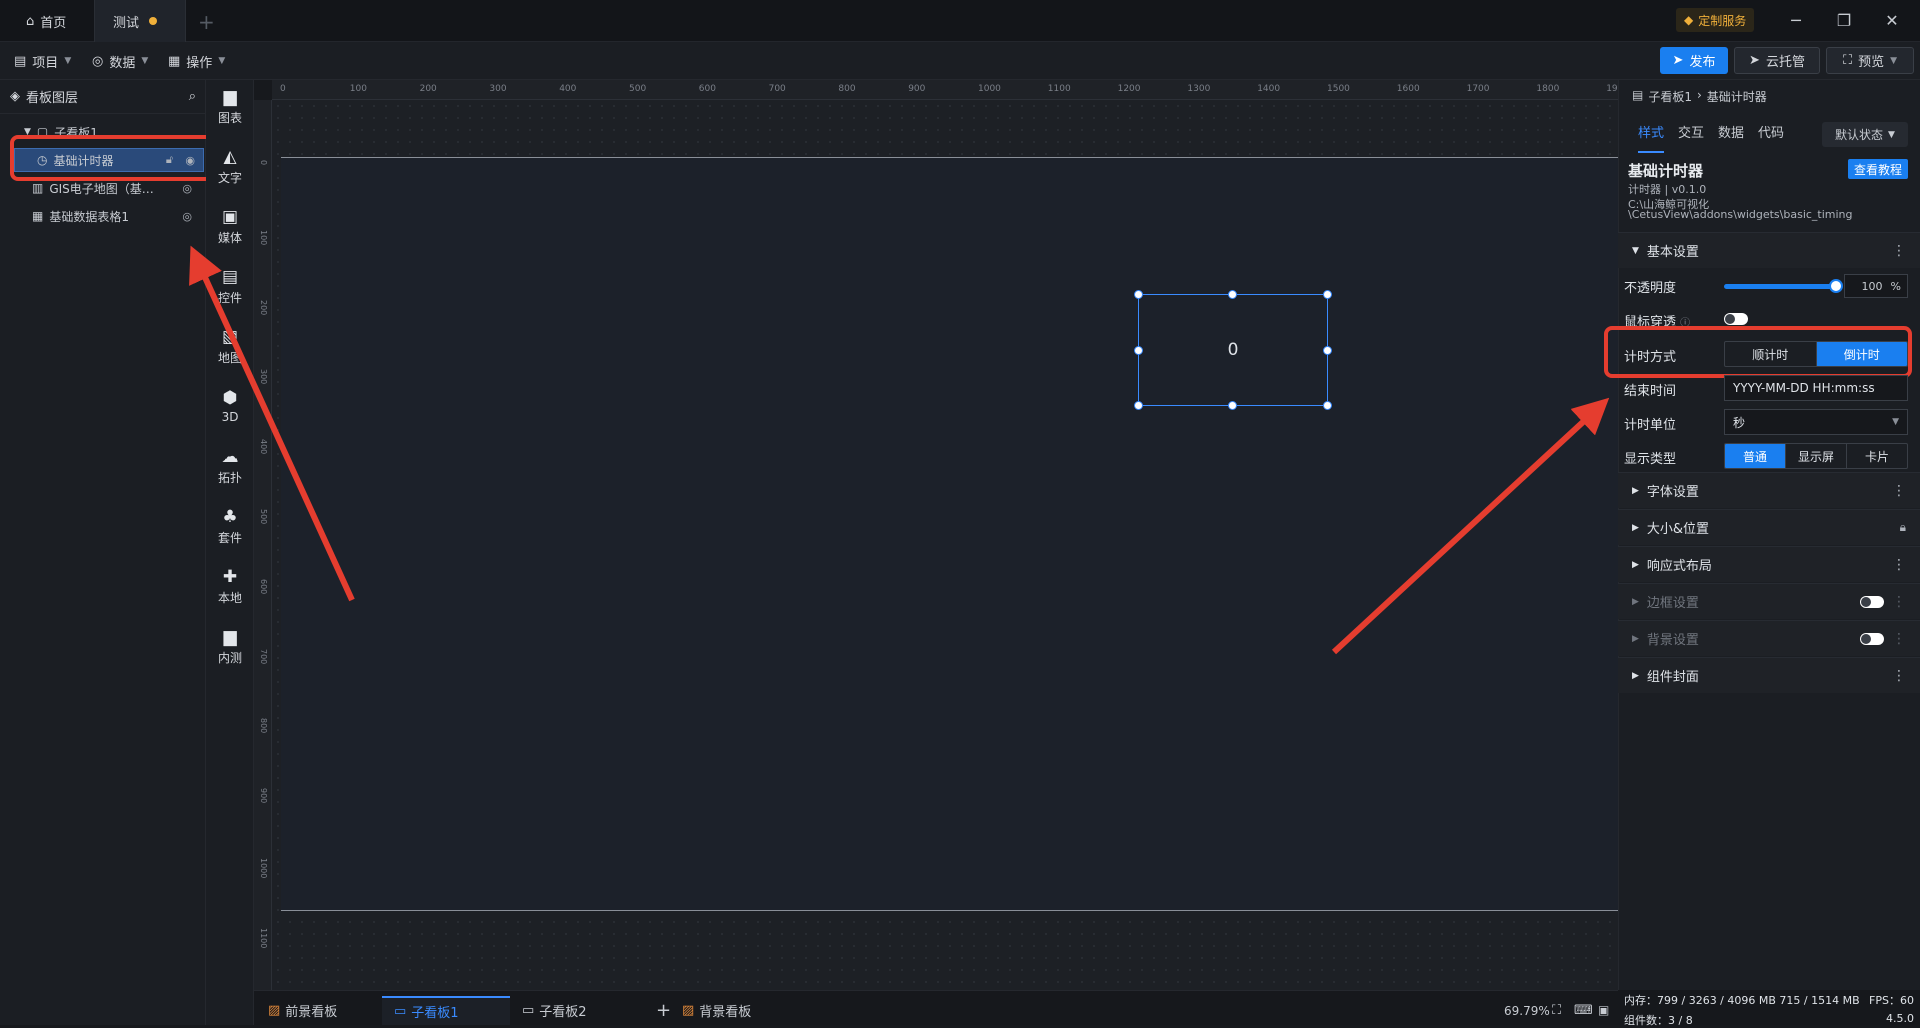 The height and width of the screenshot is (1028, 1920). I want to click on chevron-right-icon: ›, so click(1699, 95).